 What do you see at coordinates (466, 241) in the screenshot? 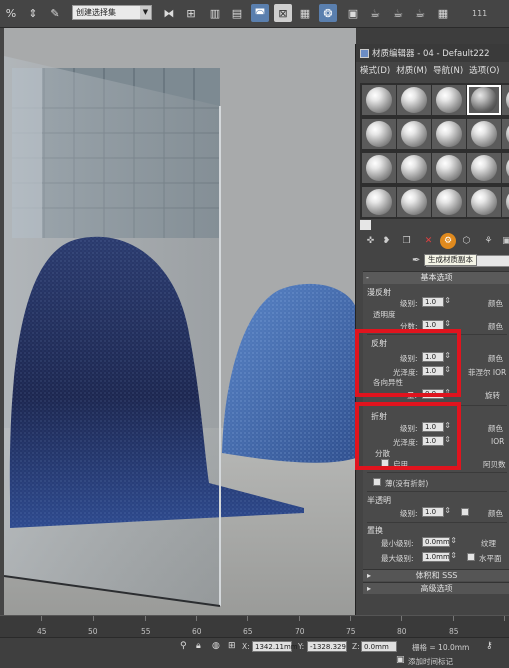
I see `make-unique-icon: ⬡` at bounding box center [466, 241].